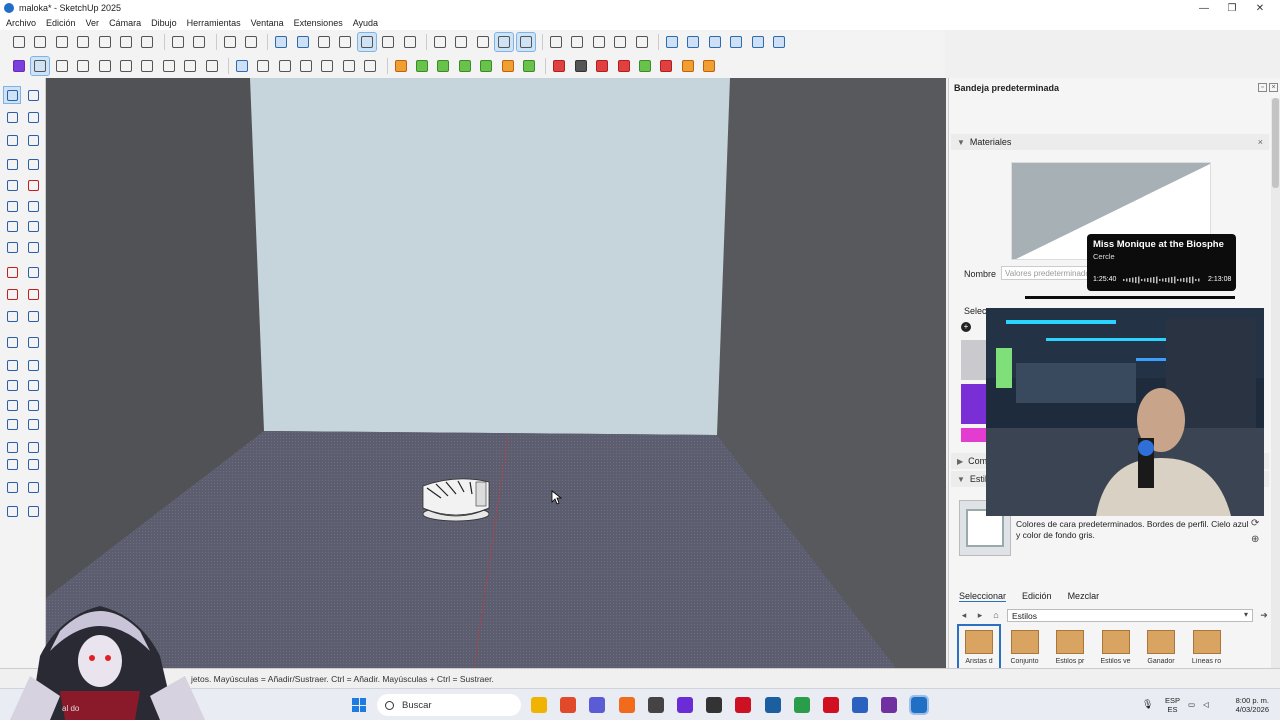 The width and height of the screenshot is (1280, 720). Describe the element at coordinates (483, 42) in the screenshot. I see `zoom-icon` at that location.